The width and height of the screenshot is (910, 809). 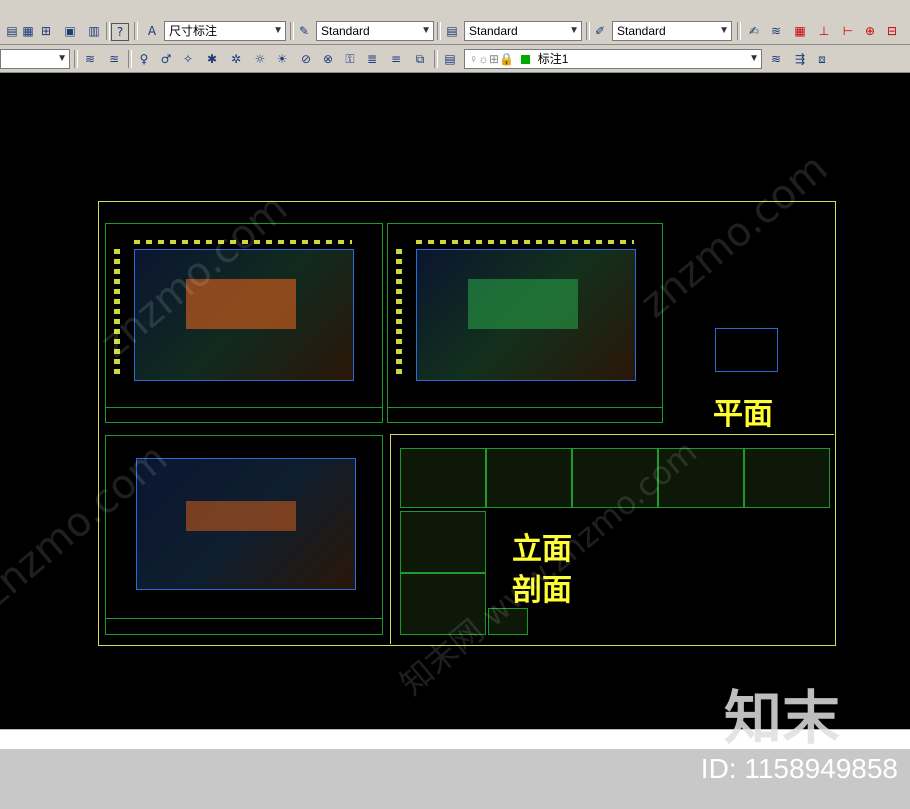 What do you see at coordinates (35, 59) in the screenshot?
I see `workspace-select: ▼` at bounding box center [35, 59].